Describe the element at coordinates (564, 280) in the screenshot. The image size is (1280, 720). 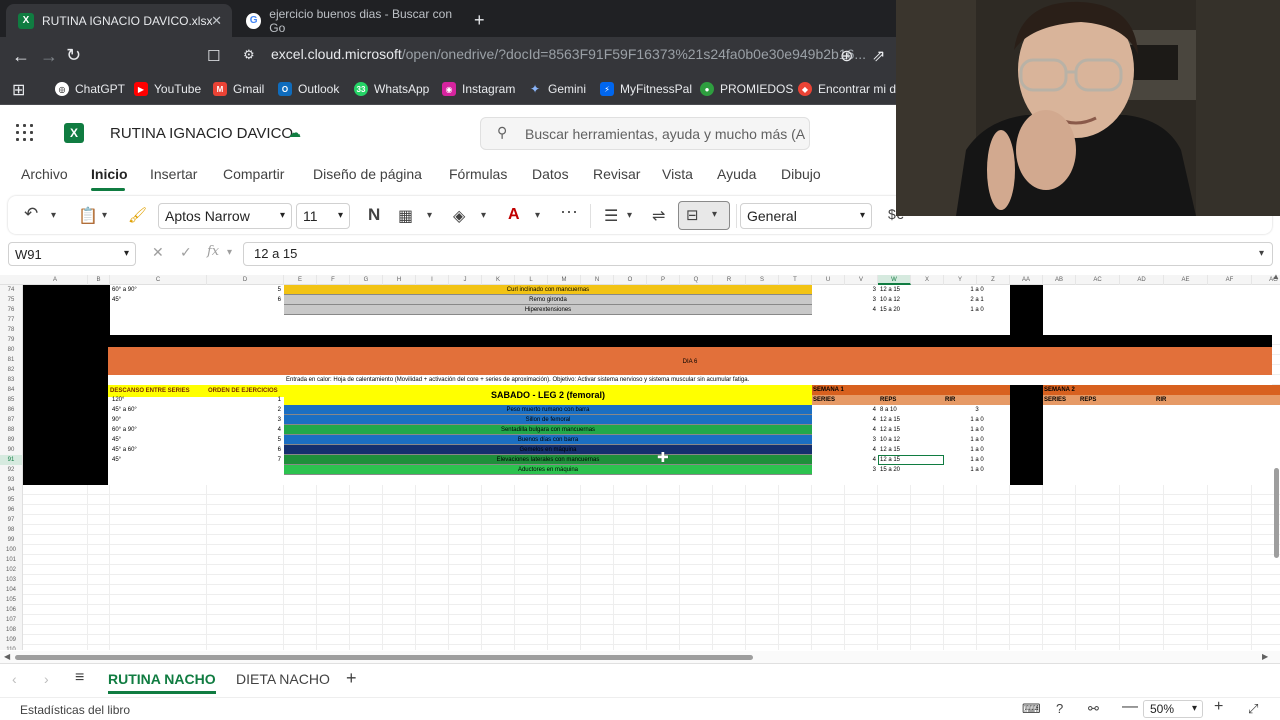
I see `column-header: M` at that location.